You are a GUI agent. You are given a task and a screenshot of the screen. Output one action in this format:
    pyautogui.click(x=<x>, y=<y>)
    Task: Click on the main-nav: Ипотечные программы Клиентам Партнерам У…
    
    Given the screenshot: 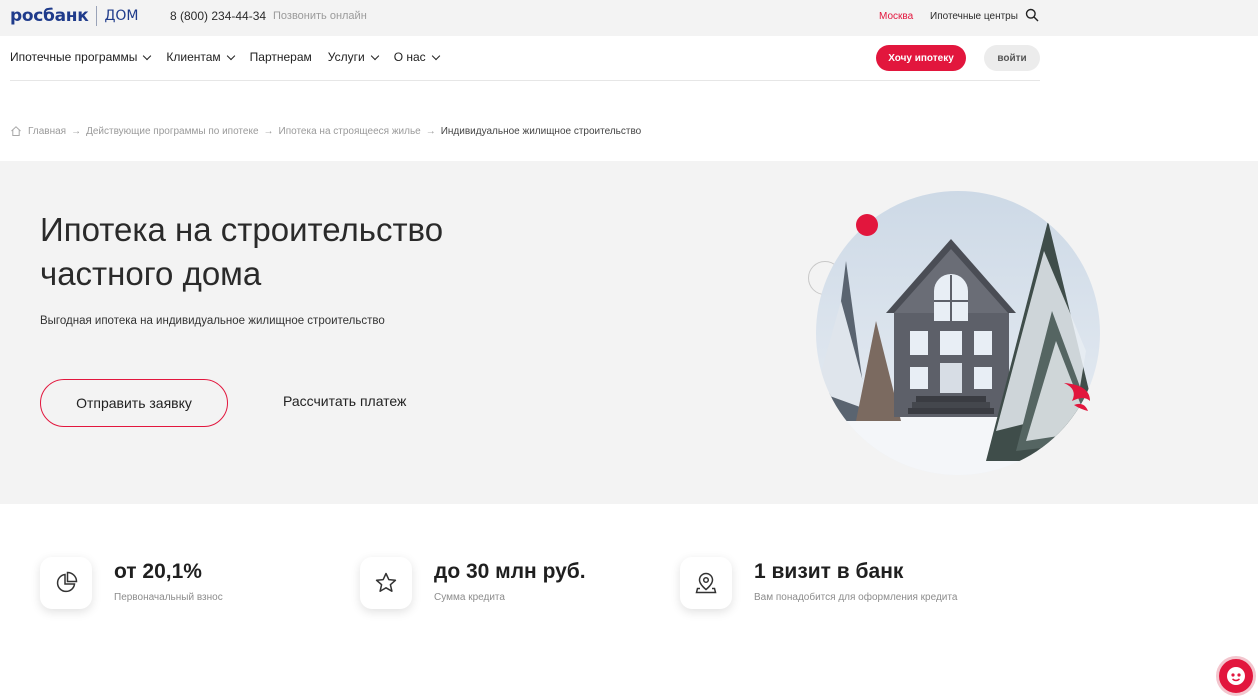 What is the action you would take?
    pyautogui.click(x=232, y=57)
    